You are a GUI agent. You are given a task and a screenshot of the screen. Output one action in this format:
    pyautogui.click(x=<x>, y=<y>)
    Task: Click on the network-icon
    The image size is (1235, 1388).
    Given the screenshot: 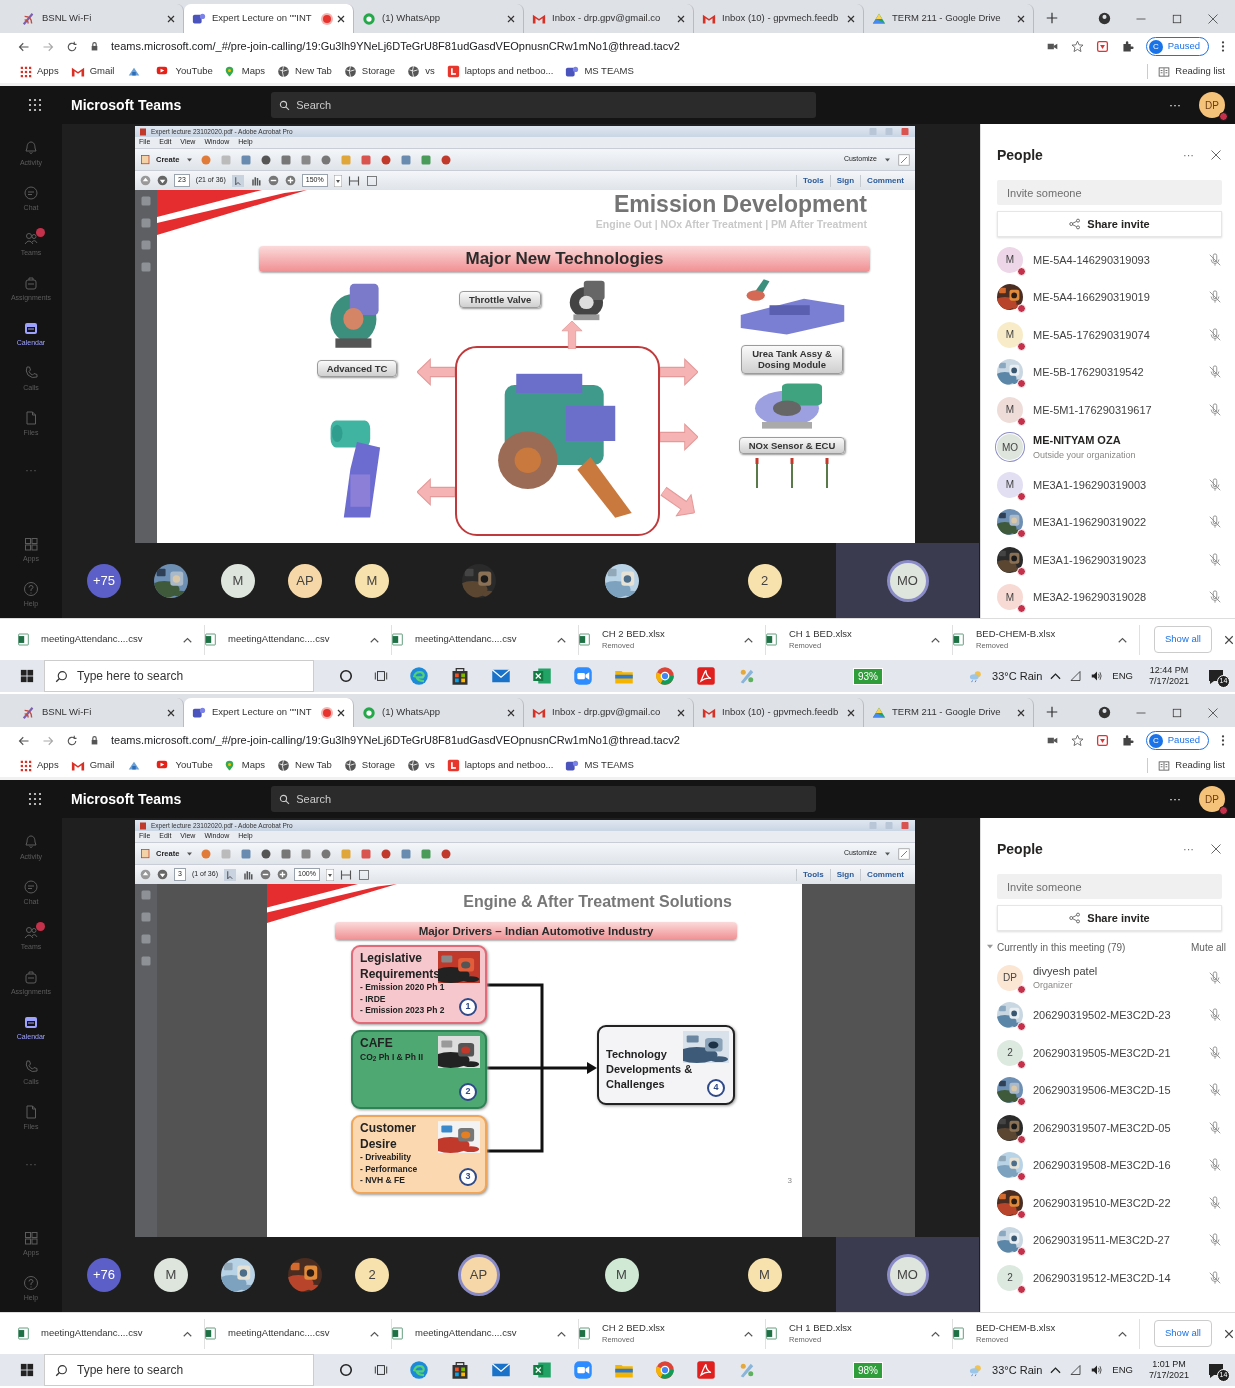 What is the action you would take?
    pyautogui.click(x=1076, y=1370)
    